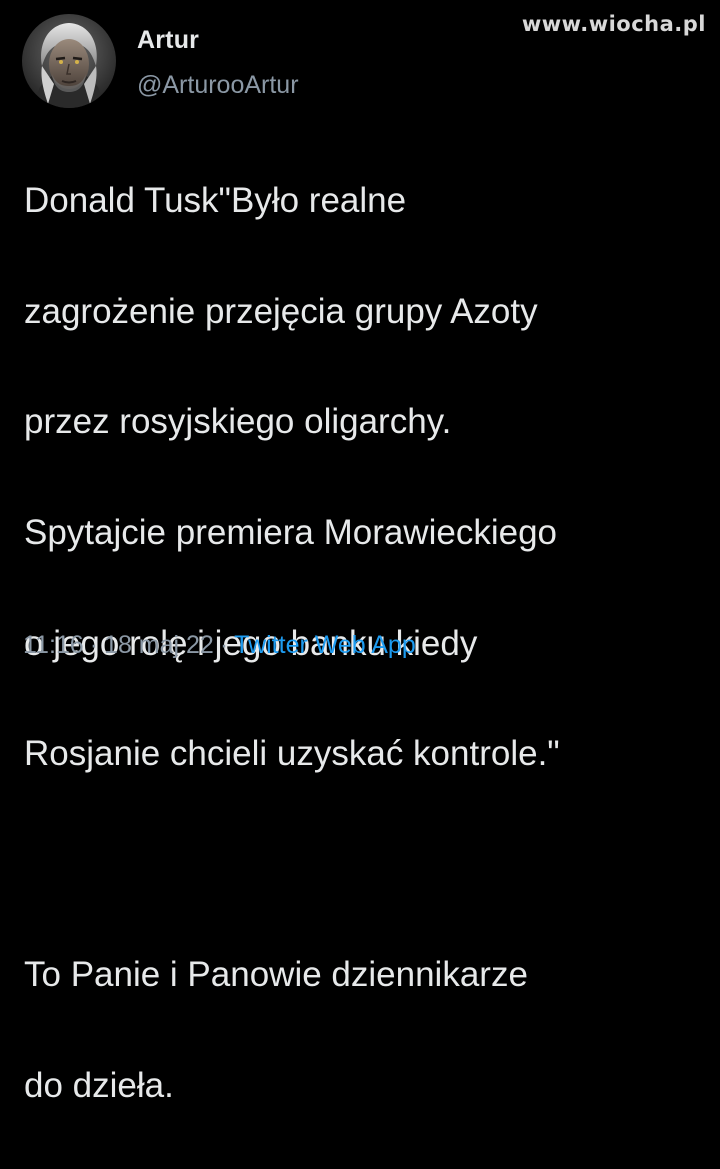 Image resolution: width=720 pixels, height=1169 pixels. I want to click on avatar, so click(69, 61).